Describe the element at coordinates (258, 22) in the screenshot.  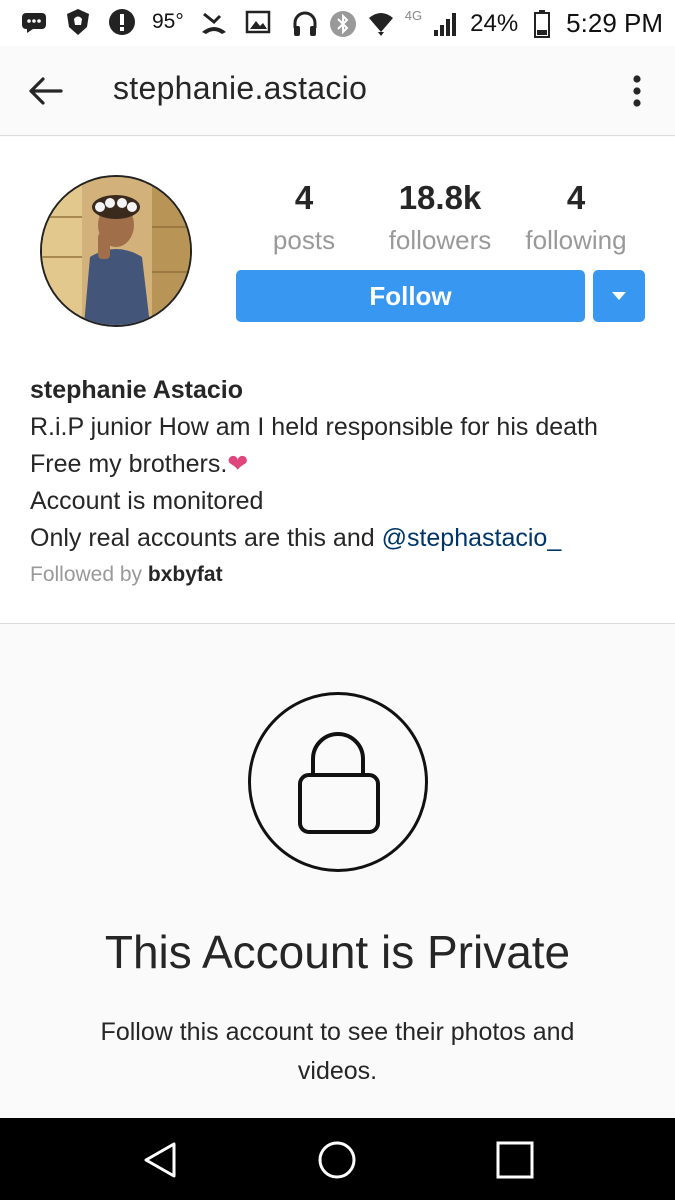
I see `image-icon` at that location.